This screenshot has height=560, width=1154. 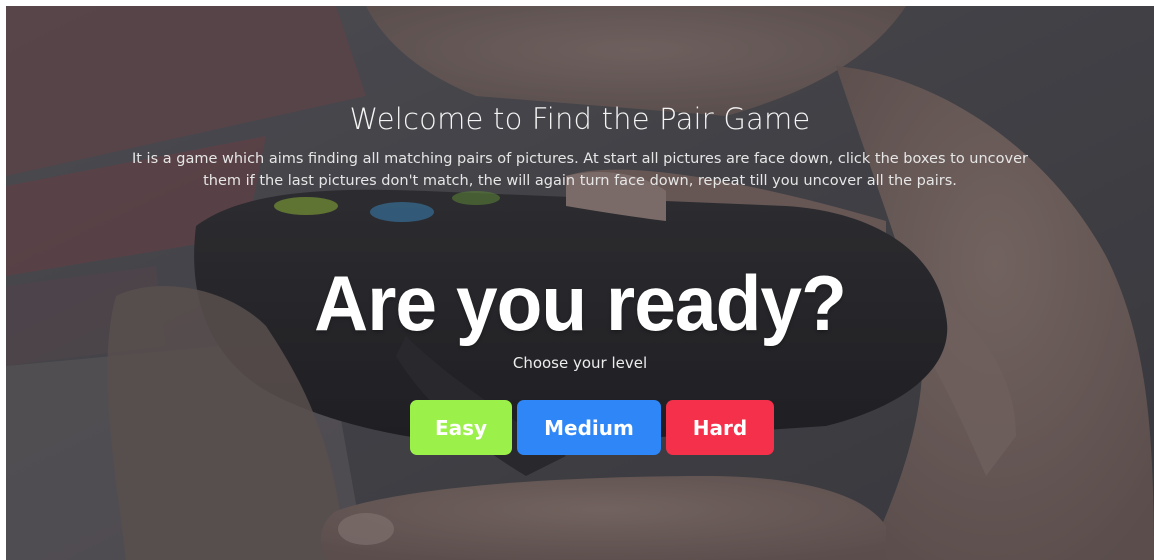 I want to click on hard-level-button: Hard, so click(x=720, y=427).